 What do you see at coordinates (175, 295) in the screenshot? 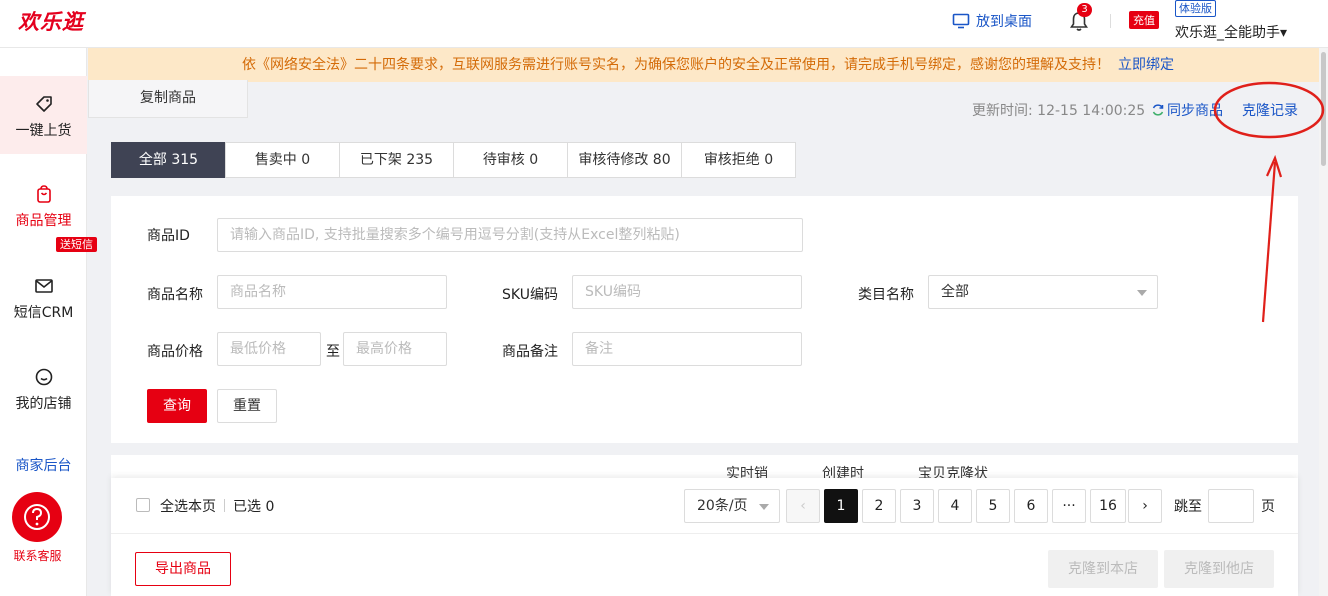
I see `product-name-label: 商品名称` at bounding box center [175, 295].